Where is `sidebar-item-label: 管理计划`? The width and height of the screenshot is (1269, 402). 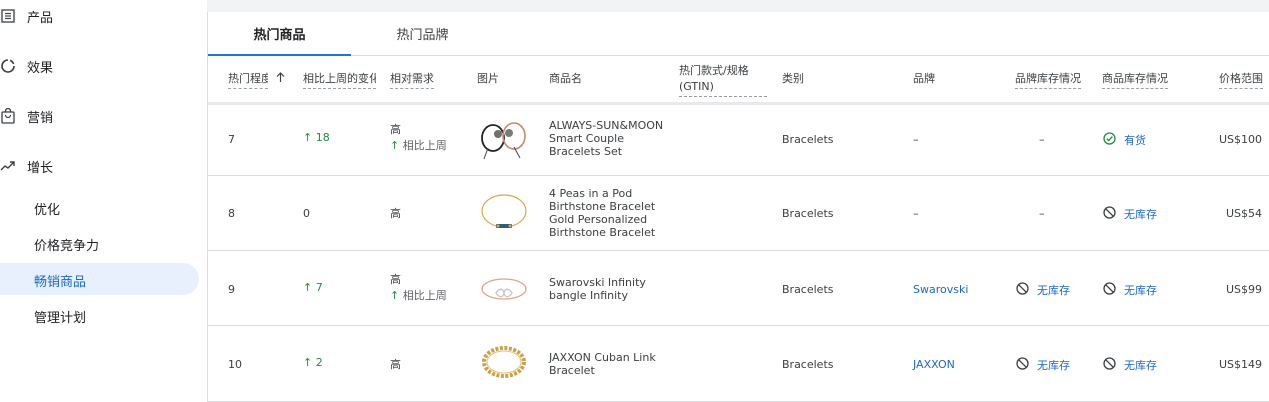
sidebar-item-label: 管理计划 is located at coordinates (60, 318).